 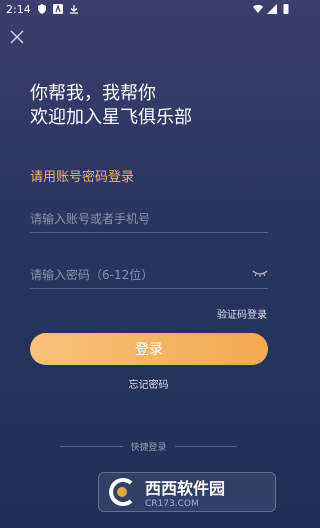 I want to click on shield-icon, so click(x=41, y=9).